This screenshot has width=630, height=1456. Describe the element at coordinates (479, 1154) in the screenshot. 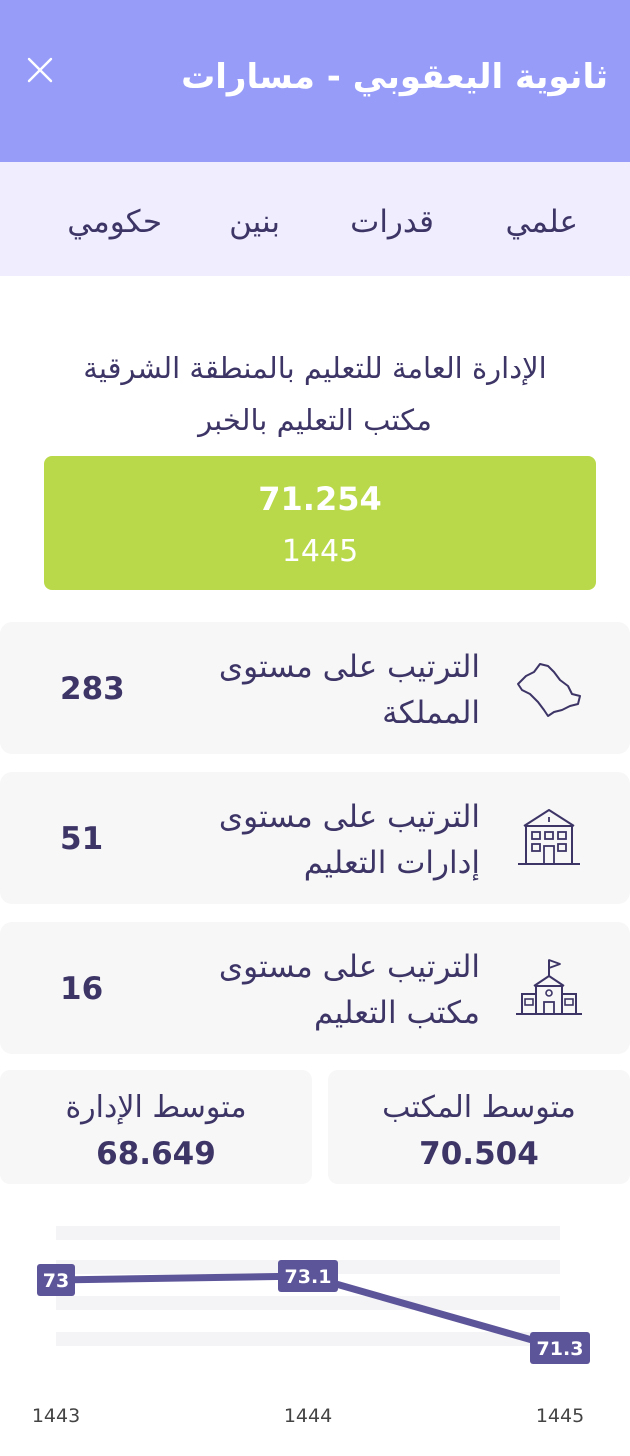

I see `office-average-value: 70.504` at that location.